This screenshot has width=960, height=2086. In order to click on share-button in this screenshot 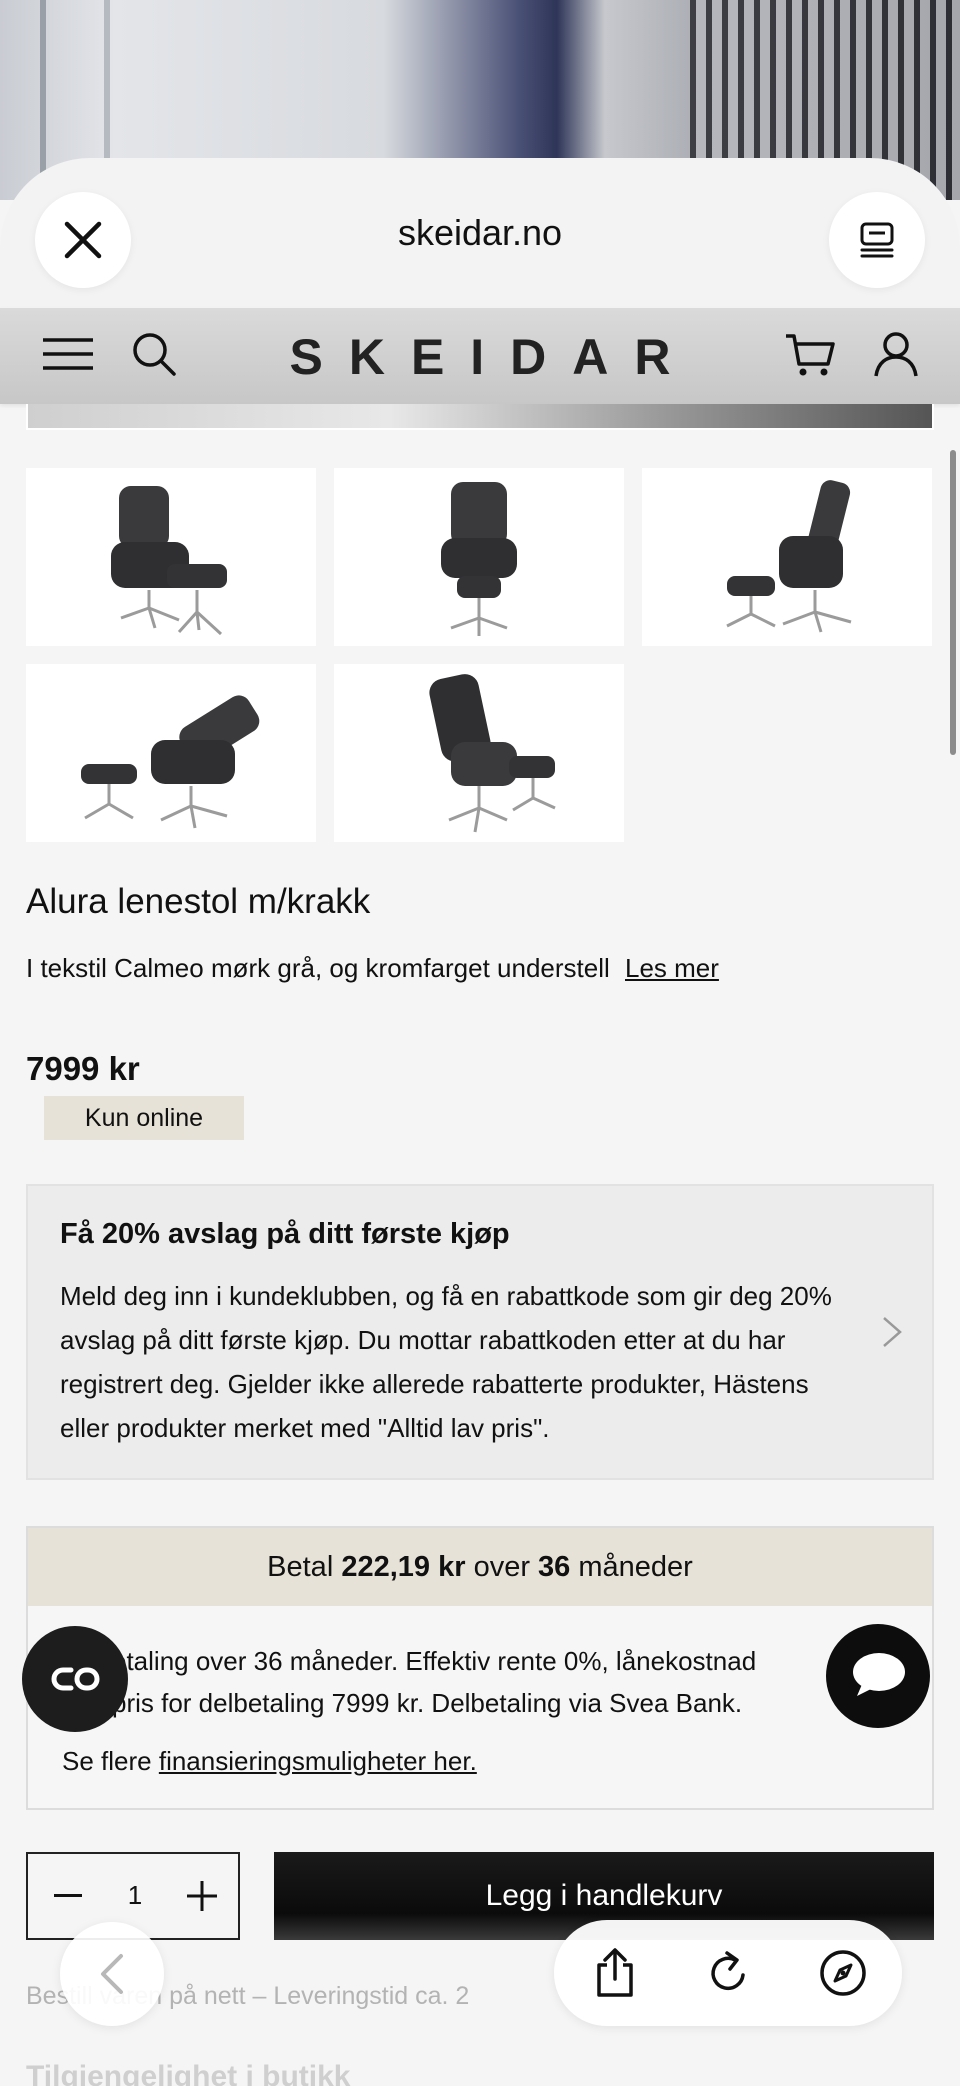, I will do `click(615, 1973)`.